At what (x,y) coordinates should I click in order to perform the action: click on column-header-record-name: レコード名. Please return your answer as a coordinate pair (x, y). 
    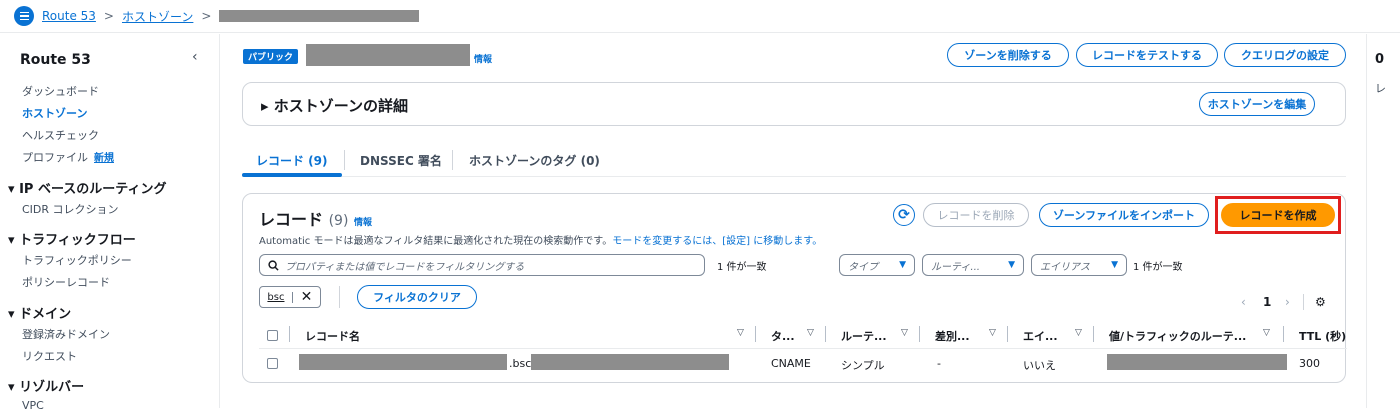
    Looking at the image, I should click on (332, 336).